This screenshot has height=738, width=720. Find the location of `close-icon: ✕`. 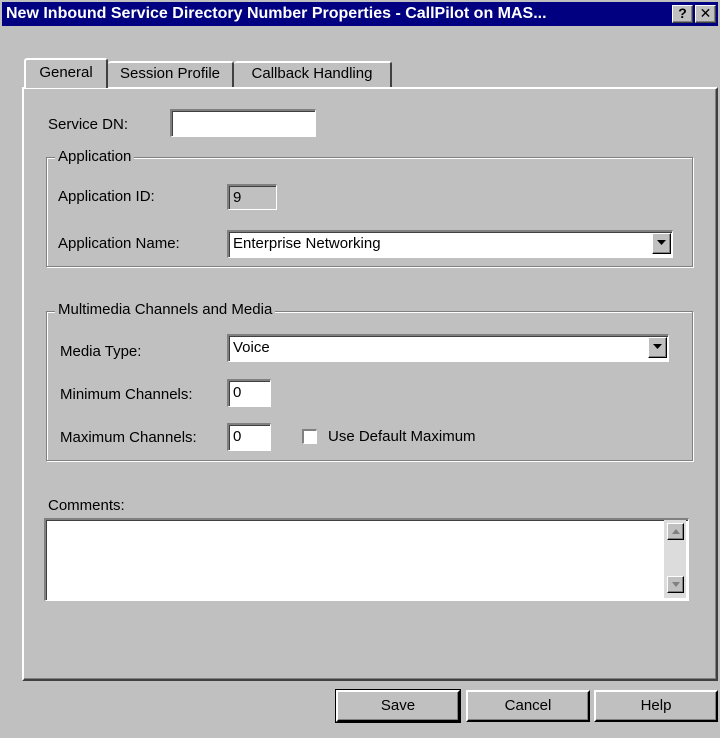

close-icon: ✕ is located at coordinates (705, 14).